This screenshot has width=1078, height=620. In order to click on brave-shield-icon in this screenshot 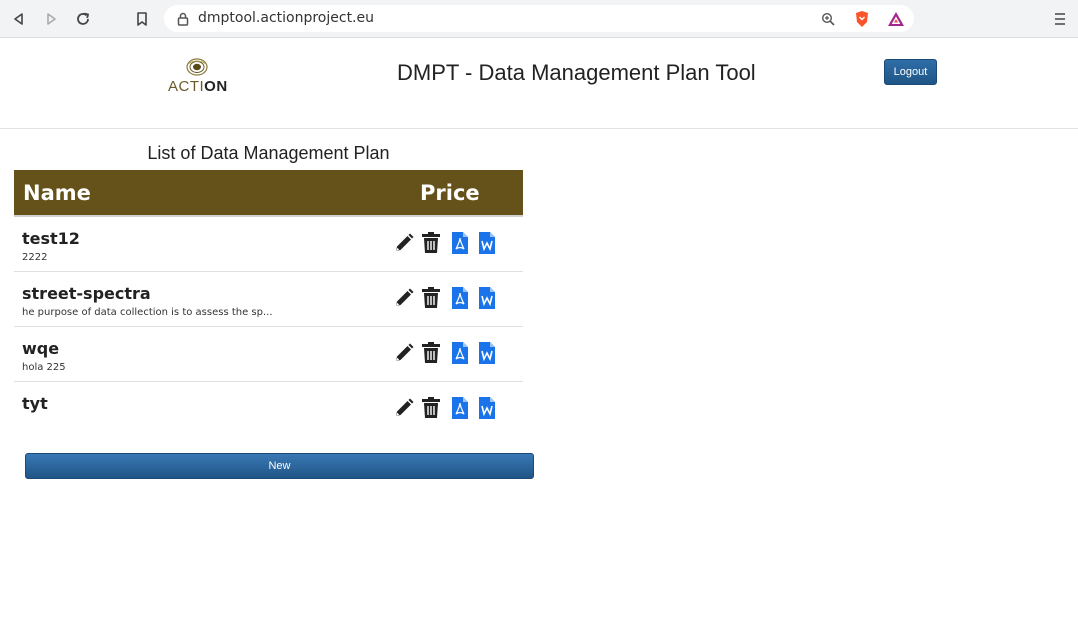, I will do `click(862, 19)`.